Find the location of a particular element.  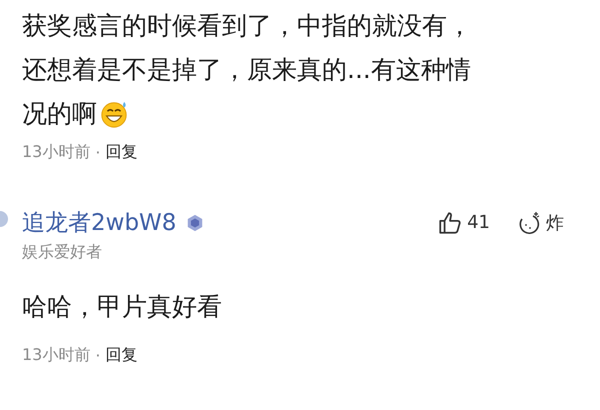

sweat-smile-emoji-icon is located at coordinates (114, 114).